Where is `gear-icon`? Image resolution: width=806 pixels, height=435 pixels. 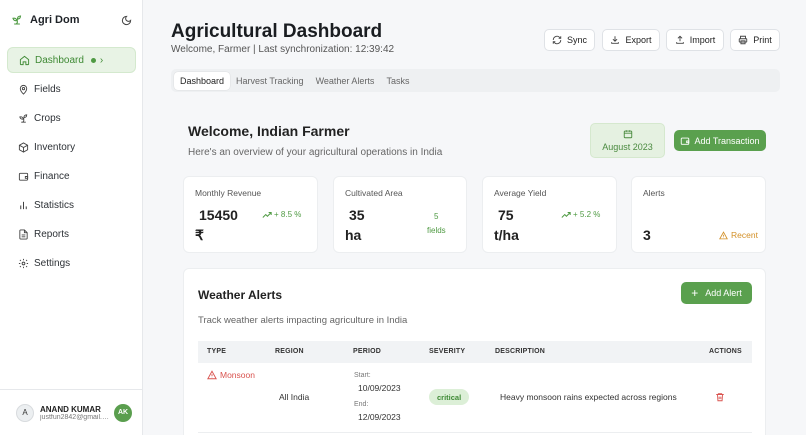
gear-icon is located at coordinates (23, 263).